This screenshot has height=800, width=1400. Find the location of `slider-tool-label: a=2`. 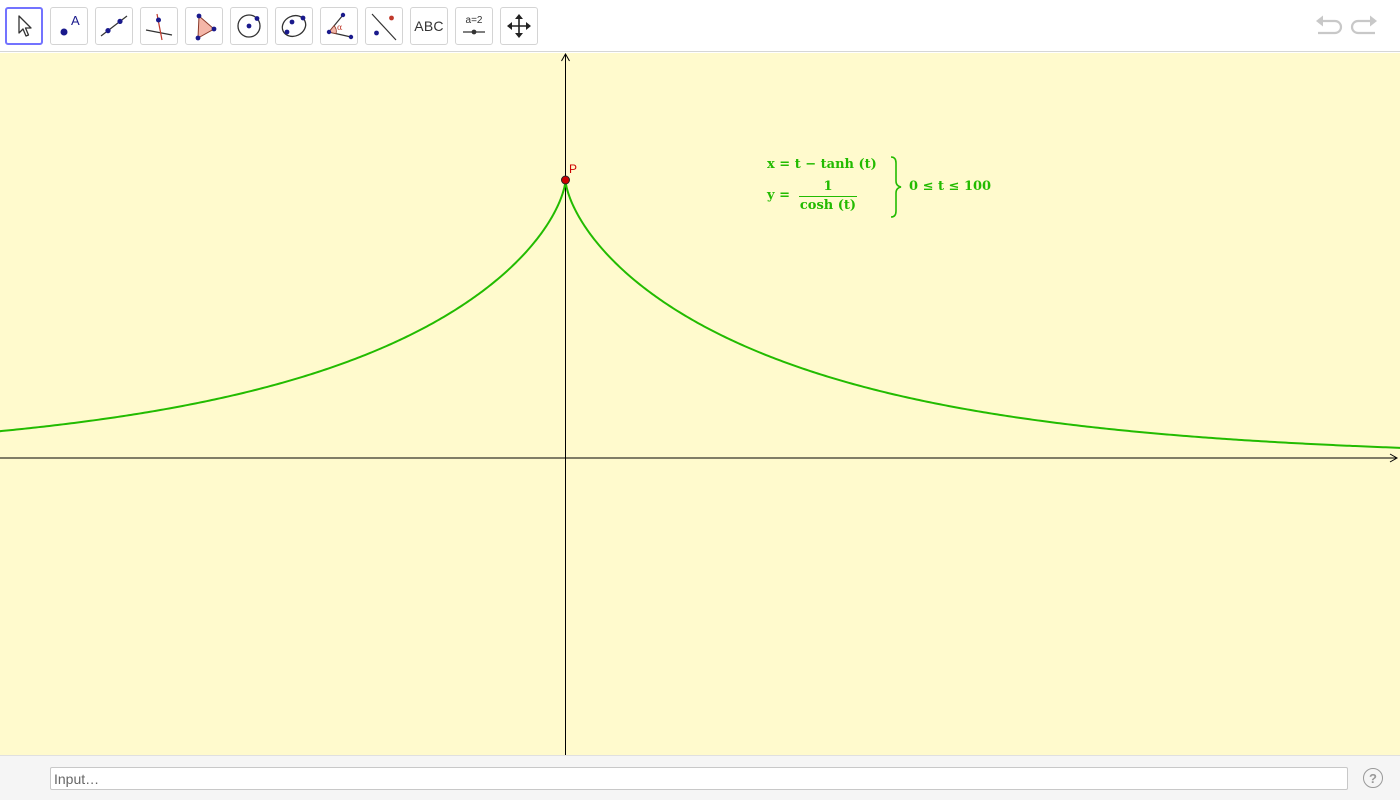

slider-tool-label: a=2 is located at coordinates (474, 20).